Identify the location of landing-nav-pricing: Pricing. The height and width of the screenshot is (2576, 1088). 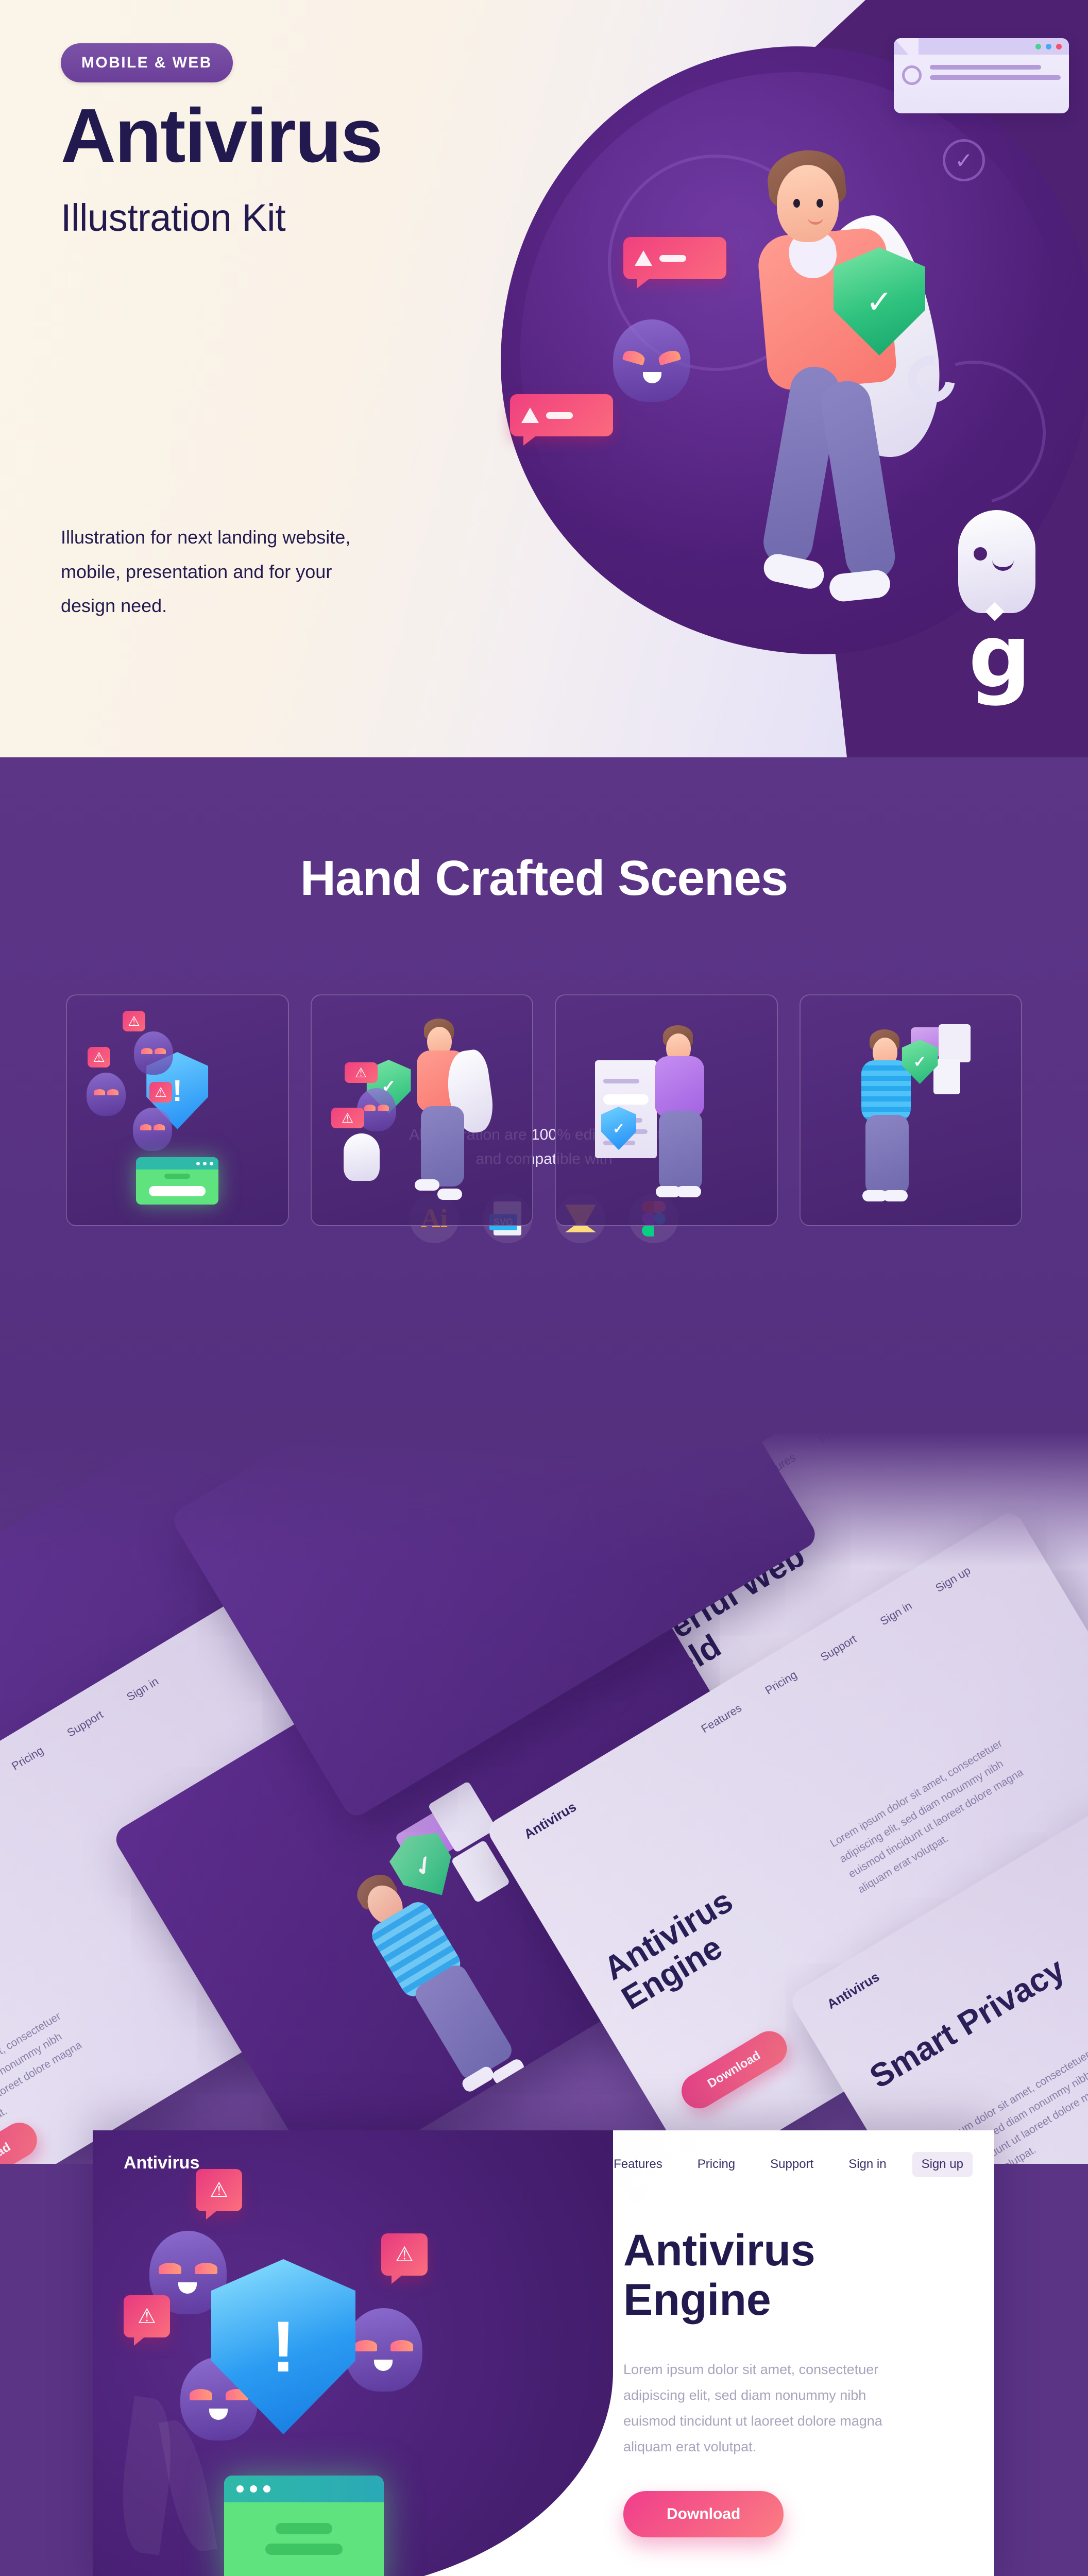
(716, 2164).